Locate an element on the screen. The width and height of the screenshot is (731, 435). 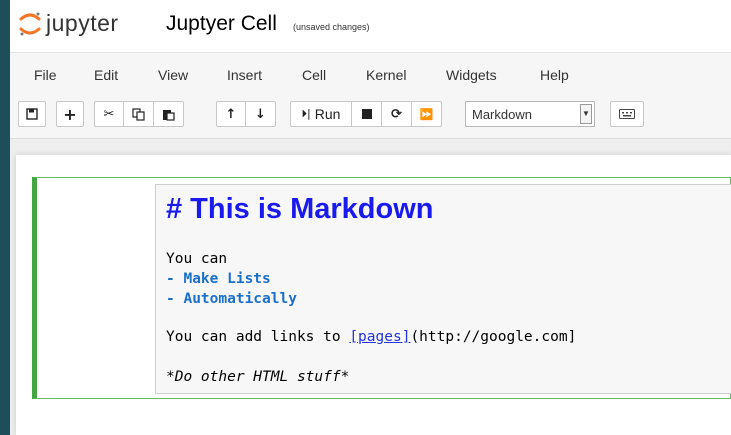
insert-cell-button: + is located at coordinates (70, 114).